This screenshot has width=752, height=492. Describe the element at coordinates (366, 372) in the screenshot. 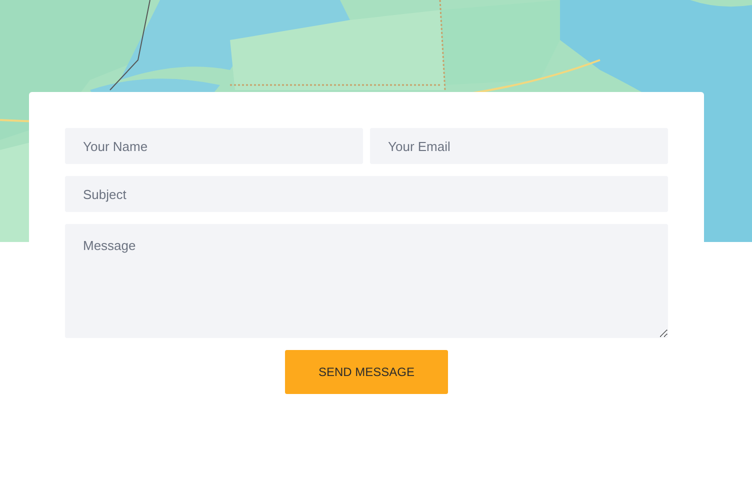

I see `send-message-button: SEND MESSAGE` at that location.